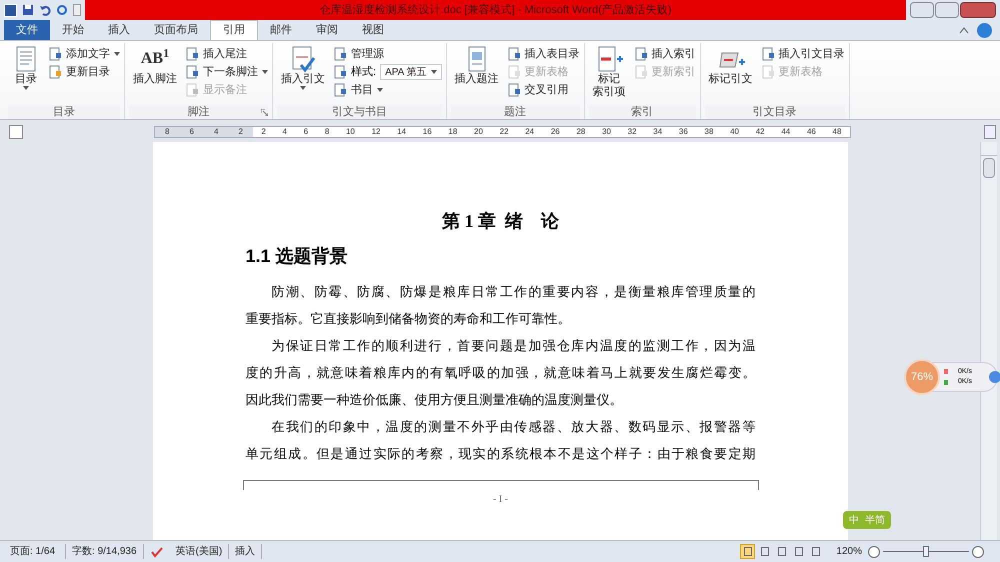 This screenshot has width=1000, height=562. Describe the element at coordinates (606, 132) in the screenshot. I see `ruler-number: 30` at that location.